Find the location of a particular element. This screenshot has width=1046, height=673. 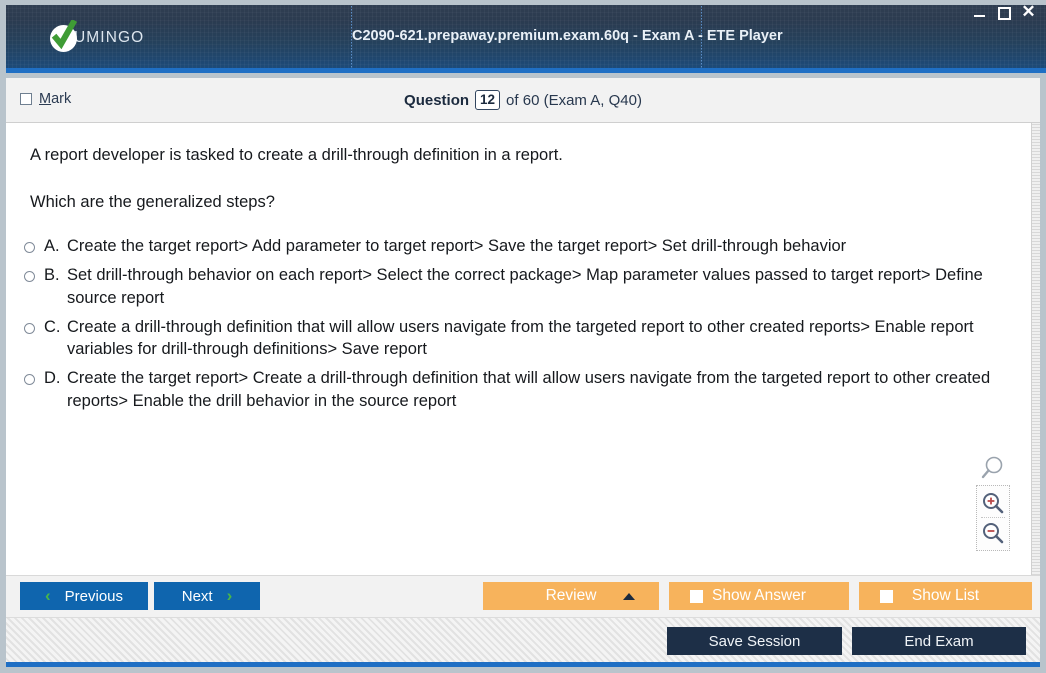

show-list-button: Show List is located at coordinates (945, 596).